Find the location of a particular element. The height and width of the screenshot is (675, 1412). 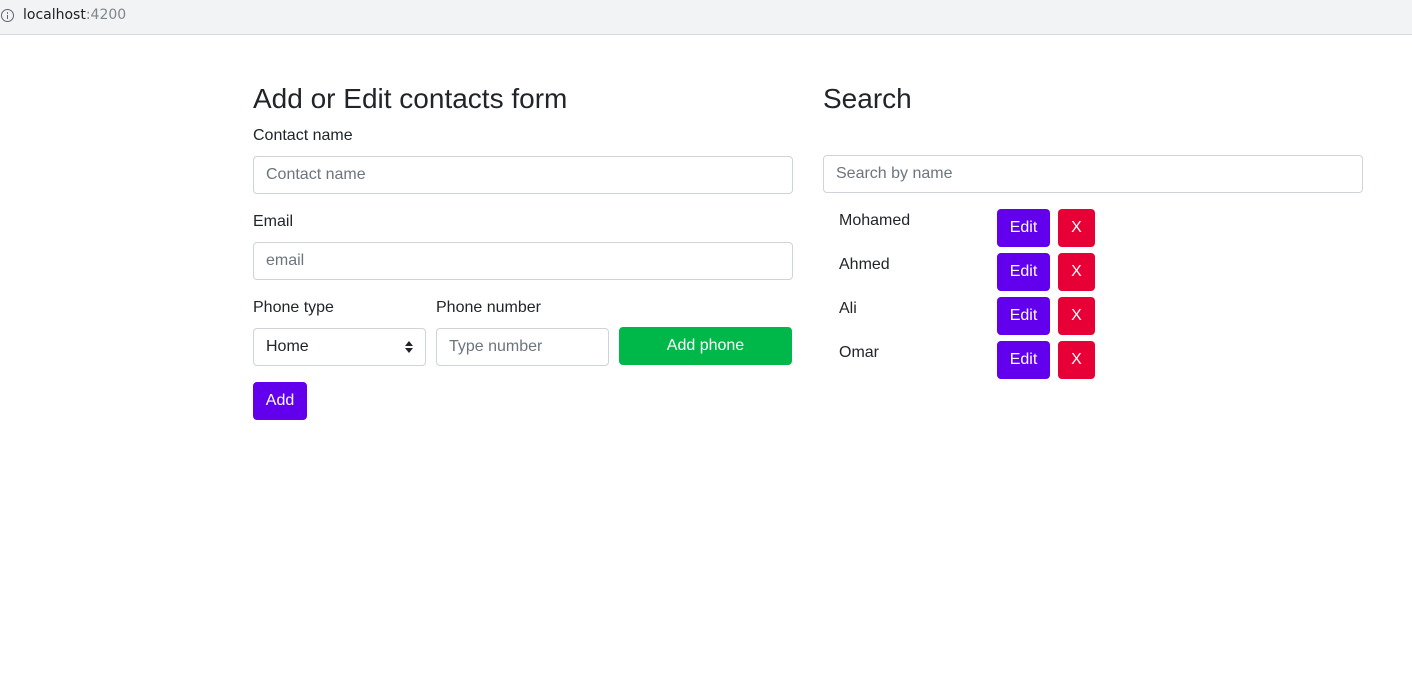

add-phone-button: Add phone is located at coordinates (705, 346).